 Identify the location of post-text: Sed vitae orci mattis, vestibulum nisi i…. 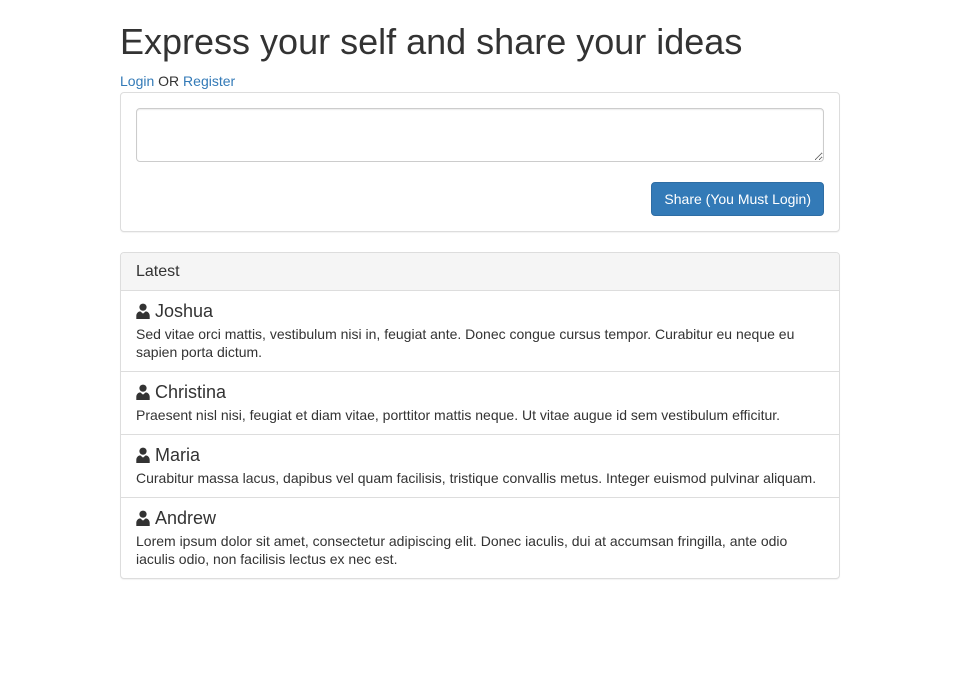
(465, 343).